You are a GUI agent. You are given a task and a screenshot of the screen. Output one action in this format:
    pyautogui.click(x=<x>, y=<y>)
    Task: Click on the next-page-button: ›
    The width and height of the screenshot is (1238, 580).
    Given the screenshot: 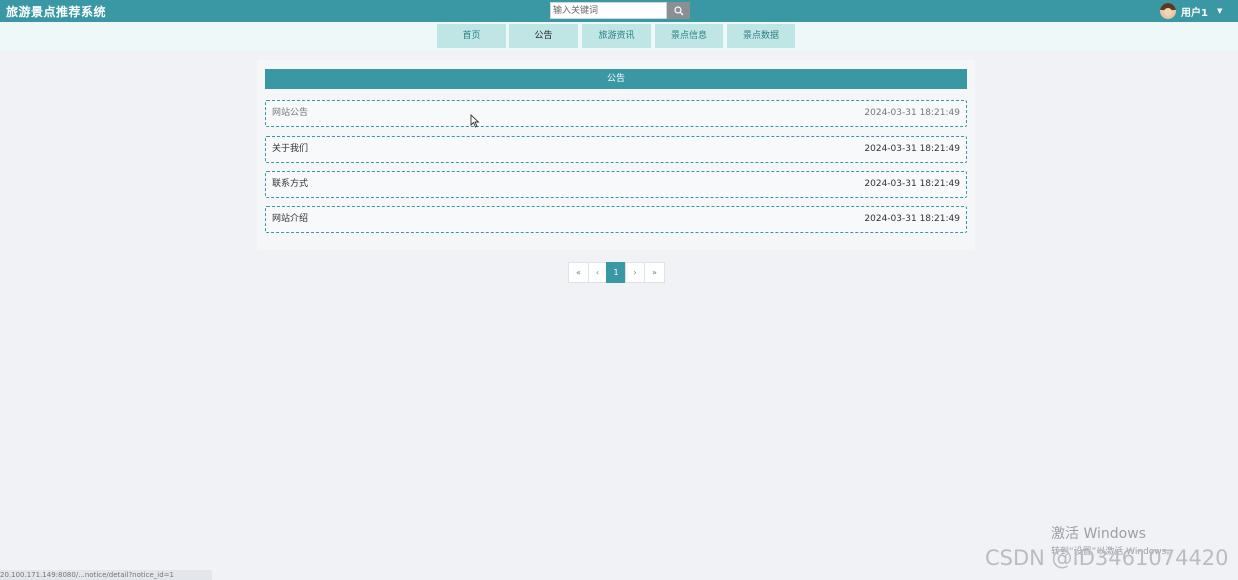 What is the action you would take?
    pyautogui.click(x=635, y=272)
    